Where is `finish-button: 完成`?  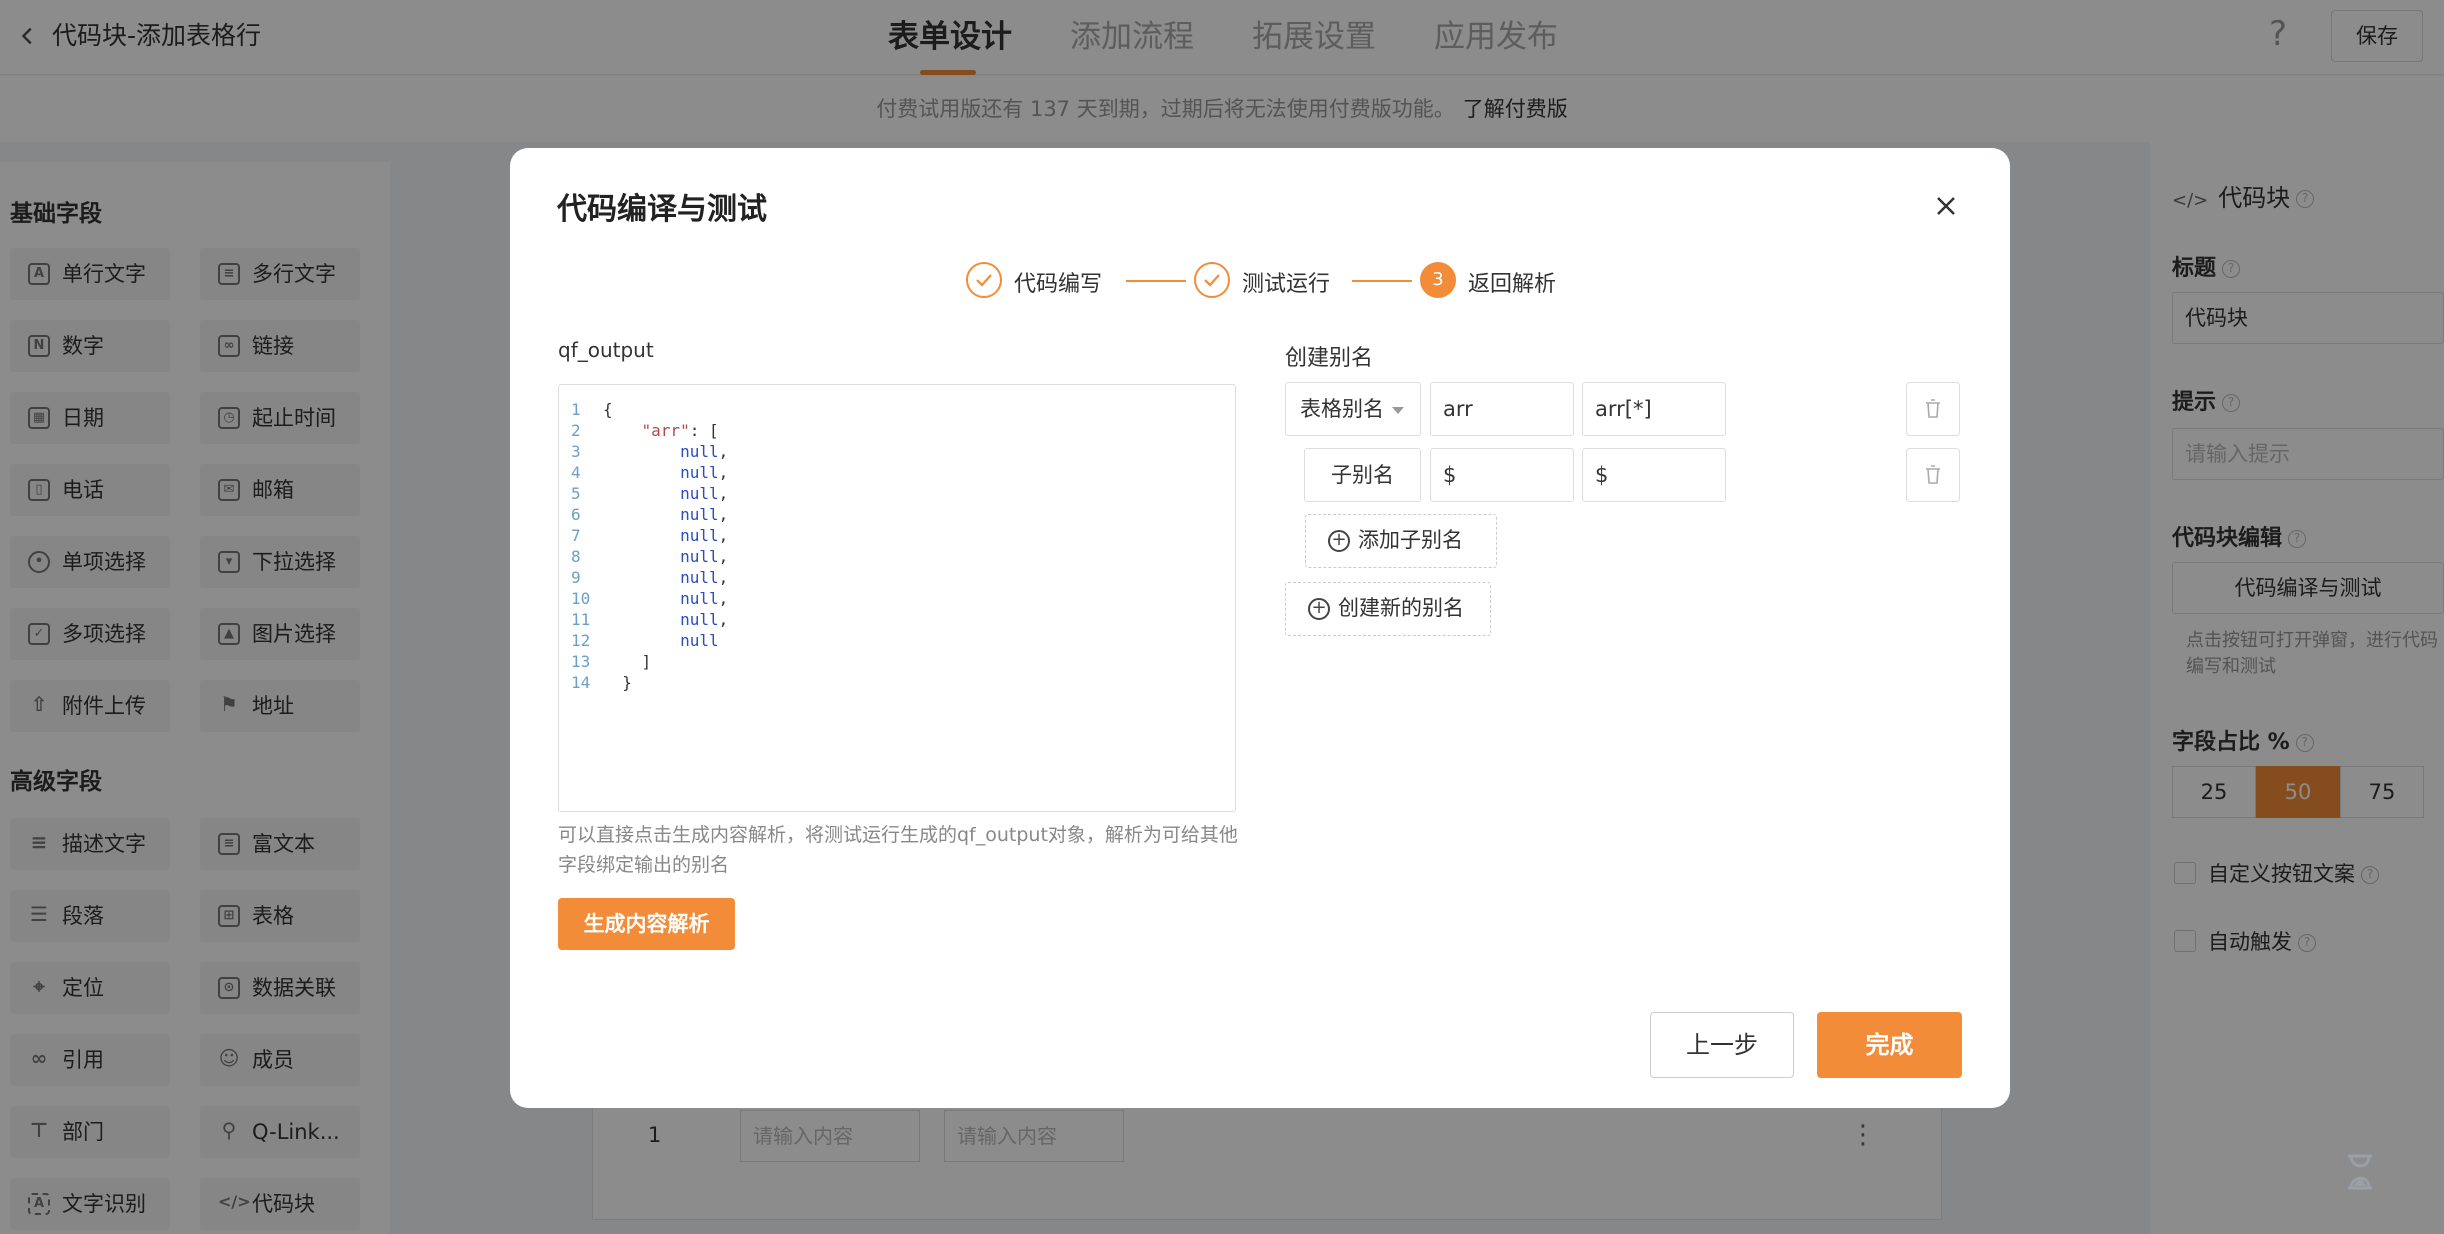 finish-button: 完成 is located at coordinates (1889, 1045).